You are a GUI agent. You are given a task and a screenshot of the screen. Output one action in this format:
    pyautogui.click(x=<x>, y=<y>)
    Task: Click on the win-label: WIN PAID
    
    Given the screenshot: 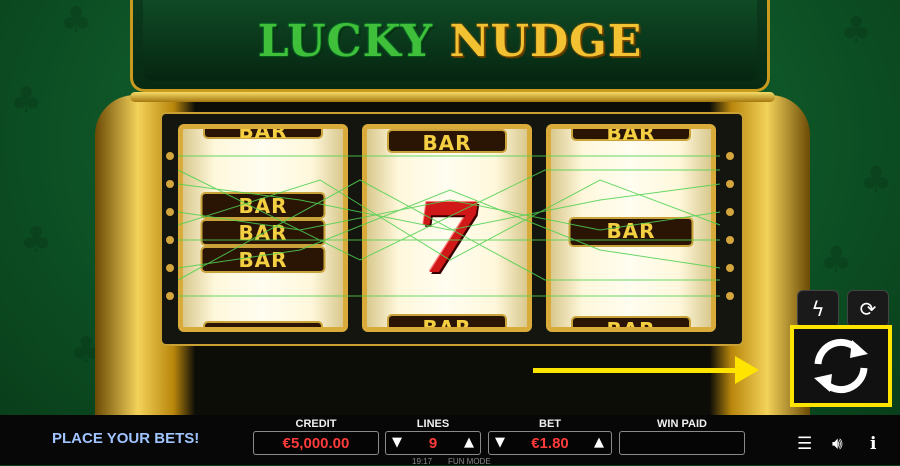 What is the action you would take?
    pyautogui.click(x=682, y=424)
    